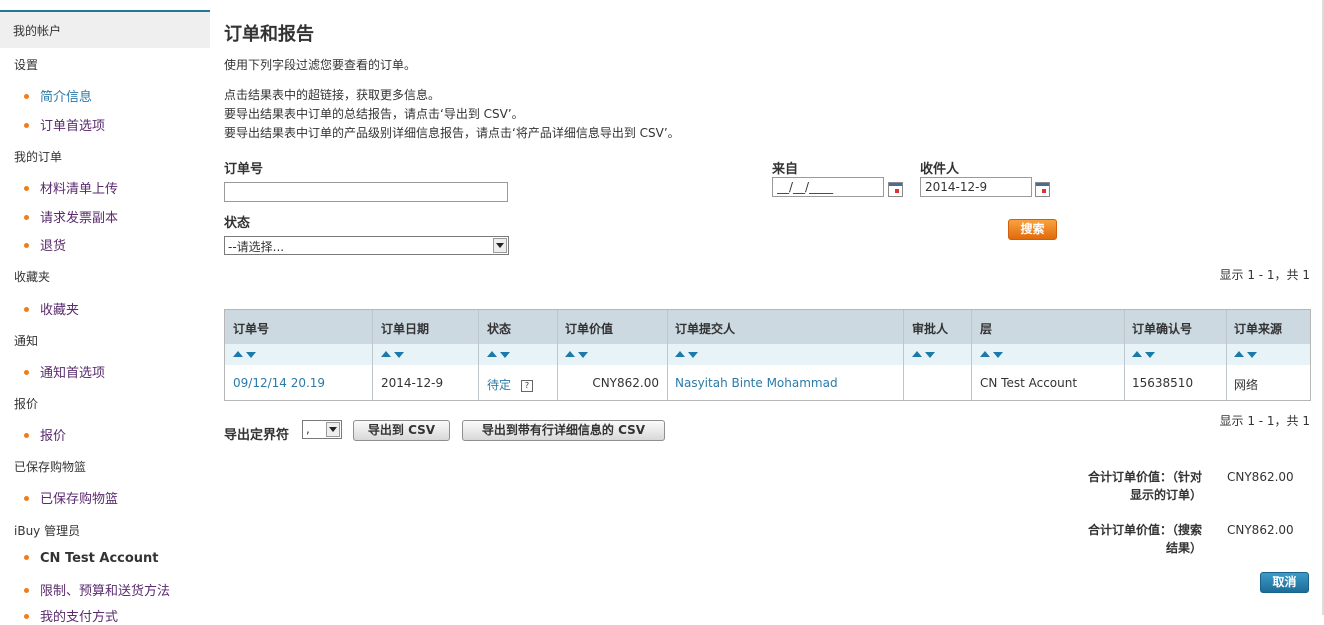 Image resolution: width=1324 pixels, height=625 pixels. I want to click on sidebar-item-bom-upload: 材料清单上传, so click(71, 187).